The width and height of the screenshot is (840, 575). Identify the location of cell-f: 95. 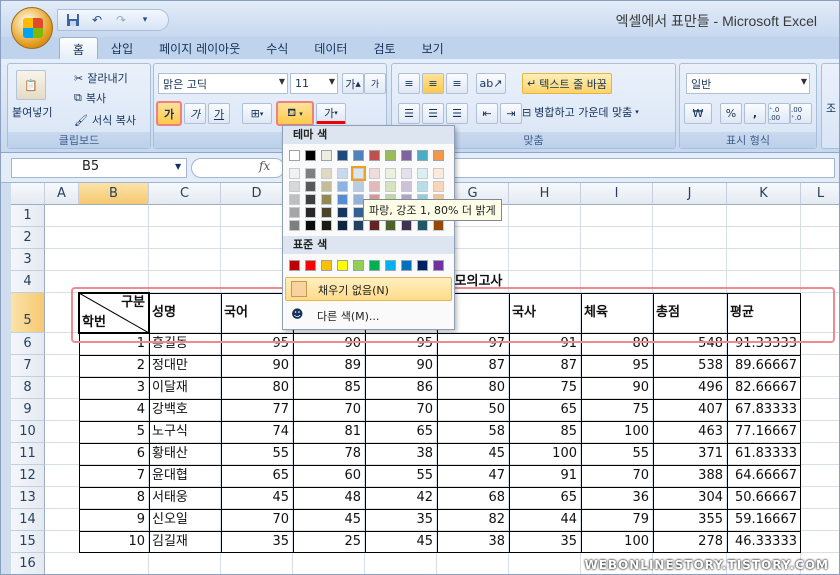
(400, 344).